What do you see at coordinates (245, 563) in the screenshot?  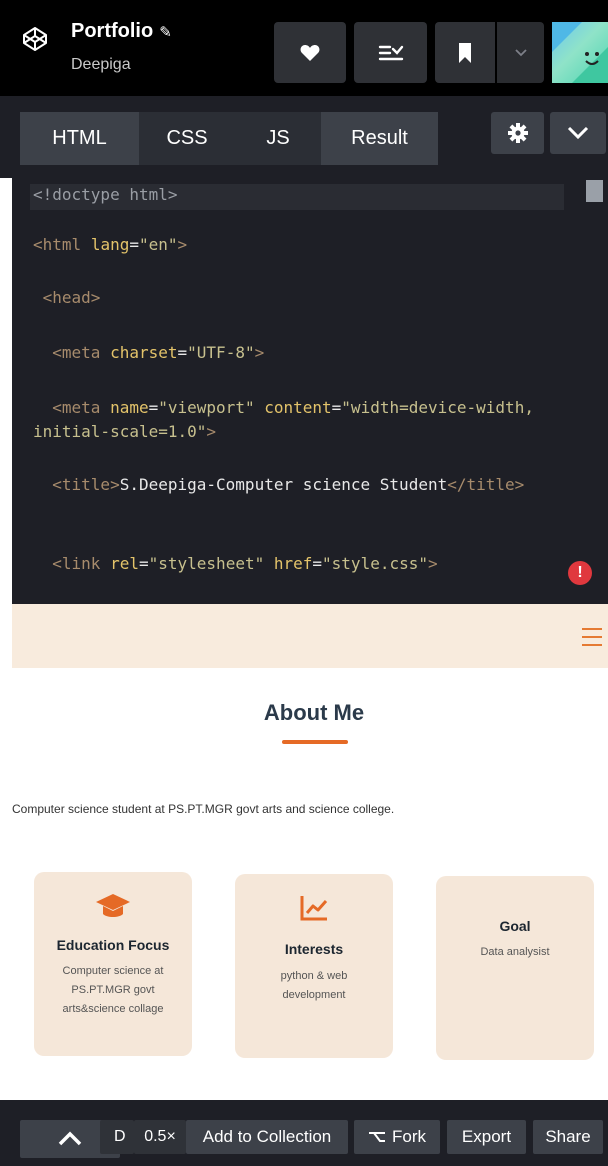 I see `code-line: <link rel="stylesheet" href="style.css">` at bounding box center [245, 563].